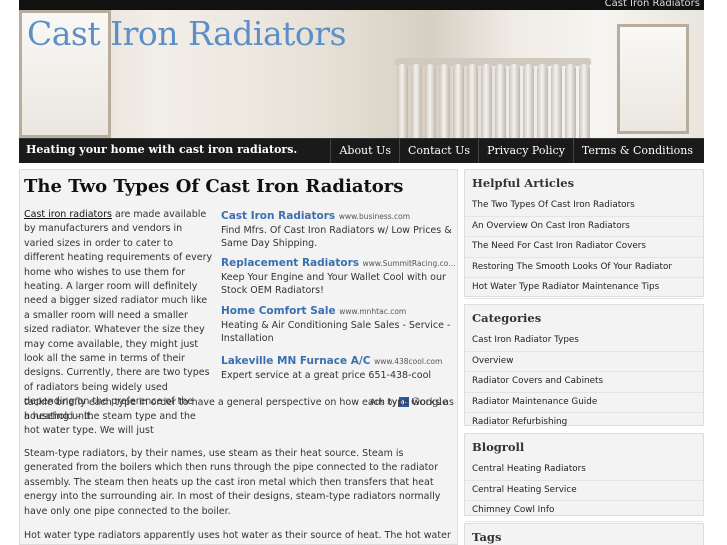 This screenshot has height=545, width=727. I want to click on ad-title: Cast Iron Radiators, so click(278, 216).